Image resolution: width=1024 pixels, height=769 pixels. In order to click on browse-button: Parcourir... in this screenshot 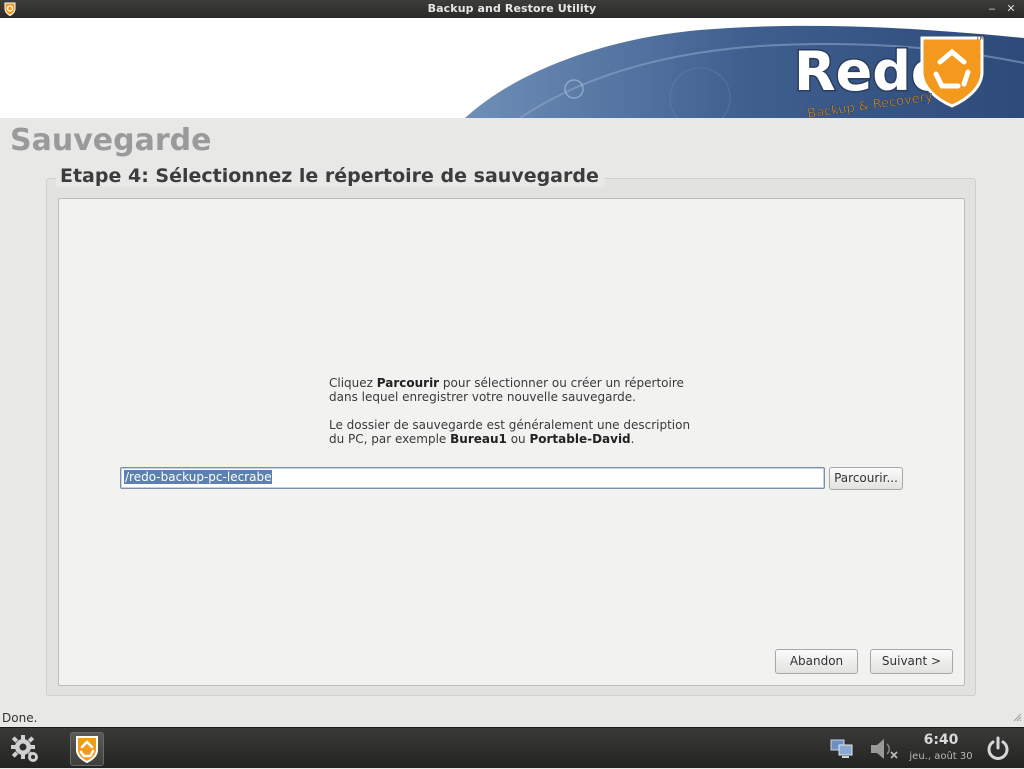, I will do `click(866, 478)`.